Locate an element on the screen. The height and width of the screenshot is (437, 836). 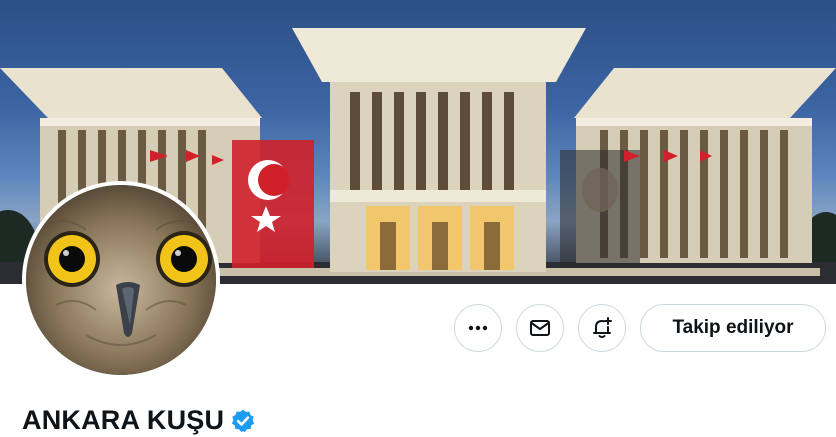
owl-avatar-photo is located at coordinates (121, 280).